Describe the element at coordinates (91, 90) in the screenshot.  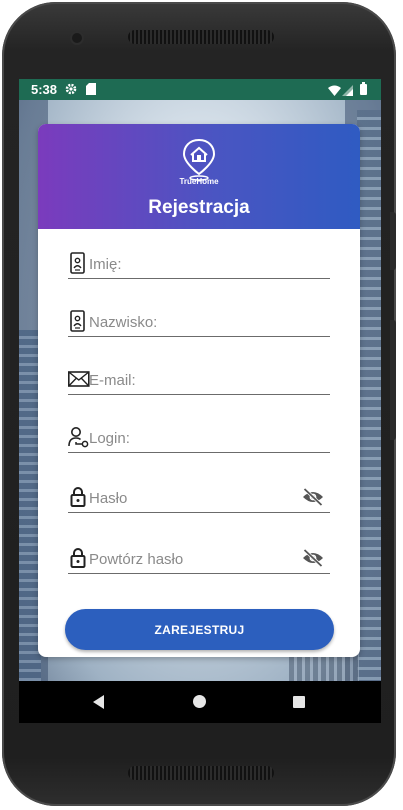
I see `sd-card-icon` at that location.